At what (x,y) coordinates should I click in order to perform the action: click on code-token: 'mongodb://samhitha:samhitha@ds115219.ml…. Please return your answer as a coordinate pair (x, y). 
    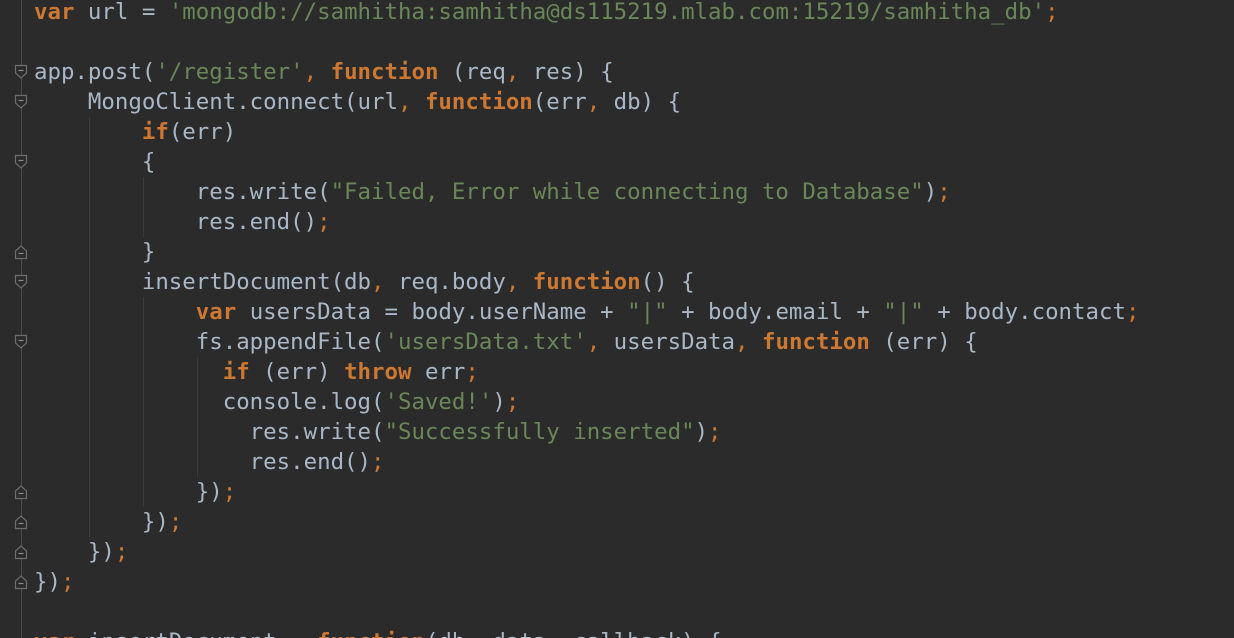
    Looking at the image, I should click on (607, 12).